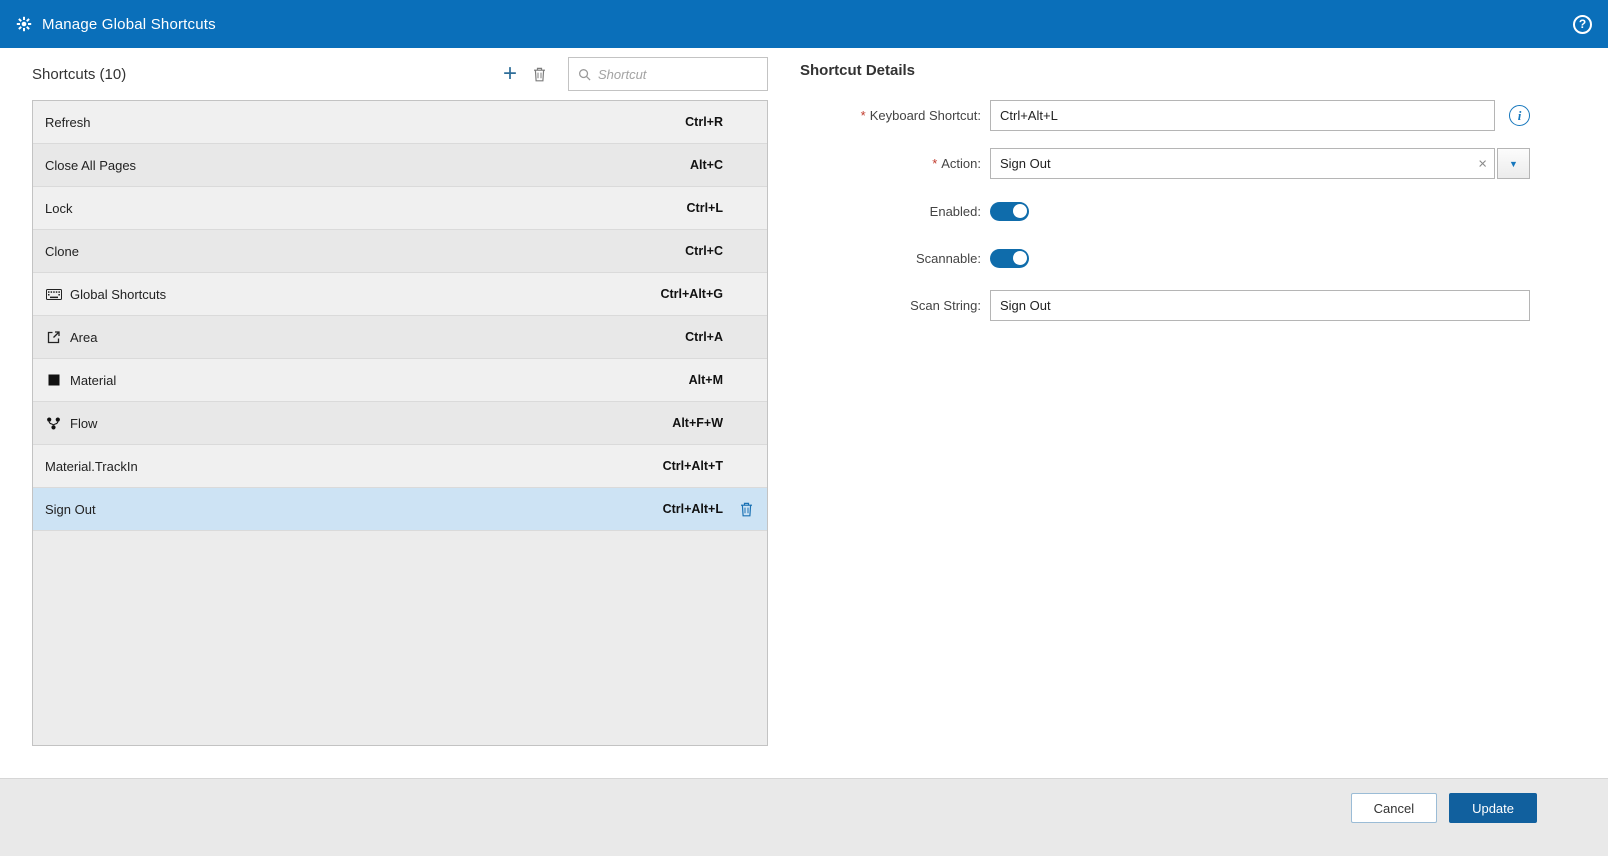 This screenshot has width=1608, height=856. I want to click on page-title: Manage Global Shortcuts, so click(129, 24).